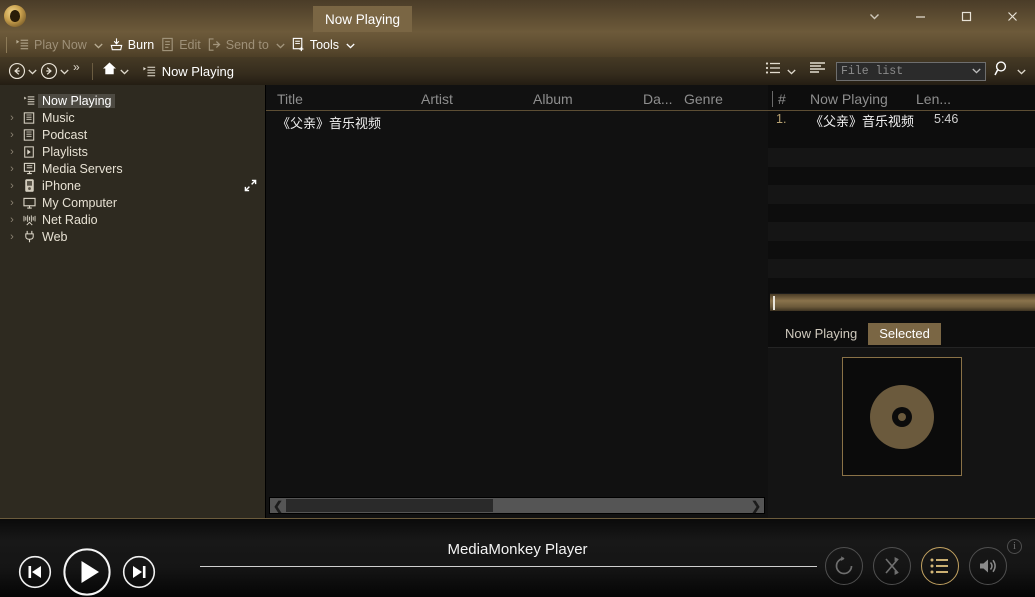 The image size is (1035, 597). I want to click on list-view-dropdown, so click(791, 71).